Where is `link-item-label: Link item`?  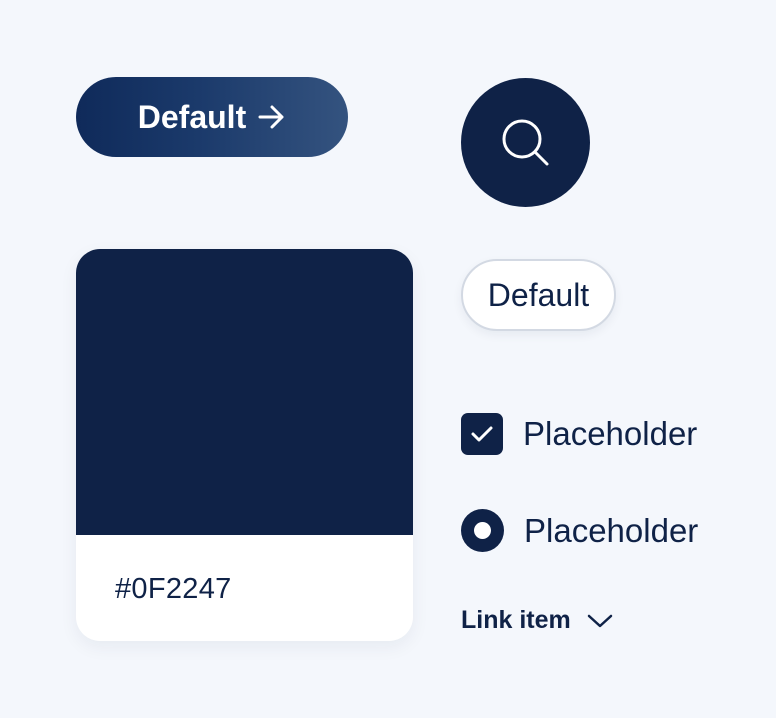
link-item-label: Link item is located at coordinates (516, 620).